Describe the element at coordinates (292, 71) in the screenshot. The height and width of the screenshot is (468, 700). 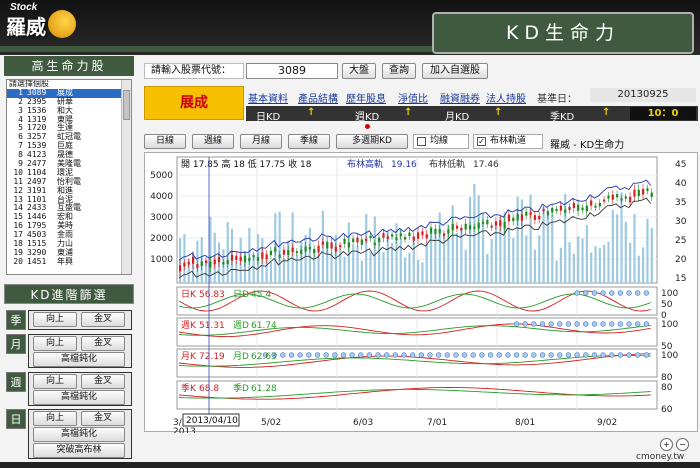
I see `stock-code-input: 3089` at that location.